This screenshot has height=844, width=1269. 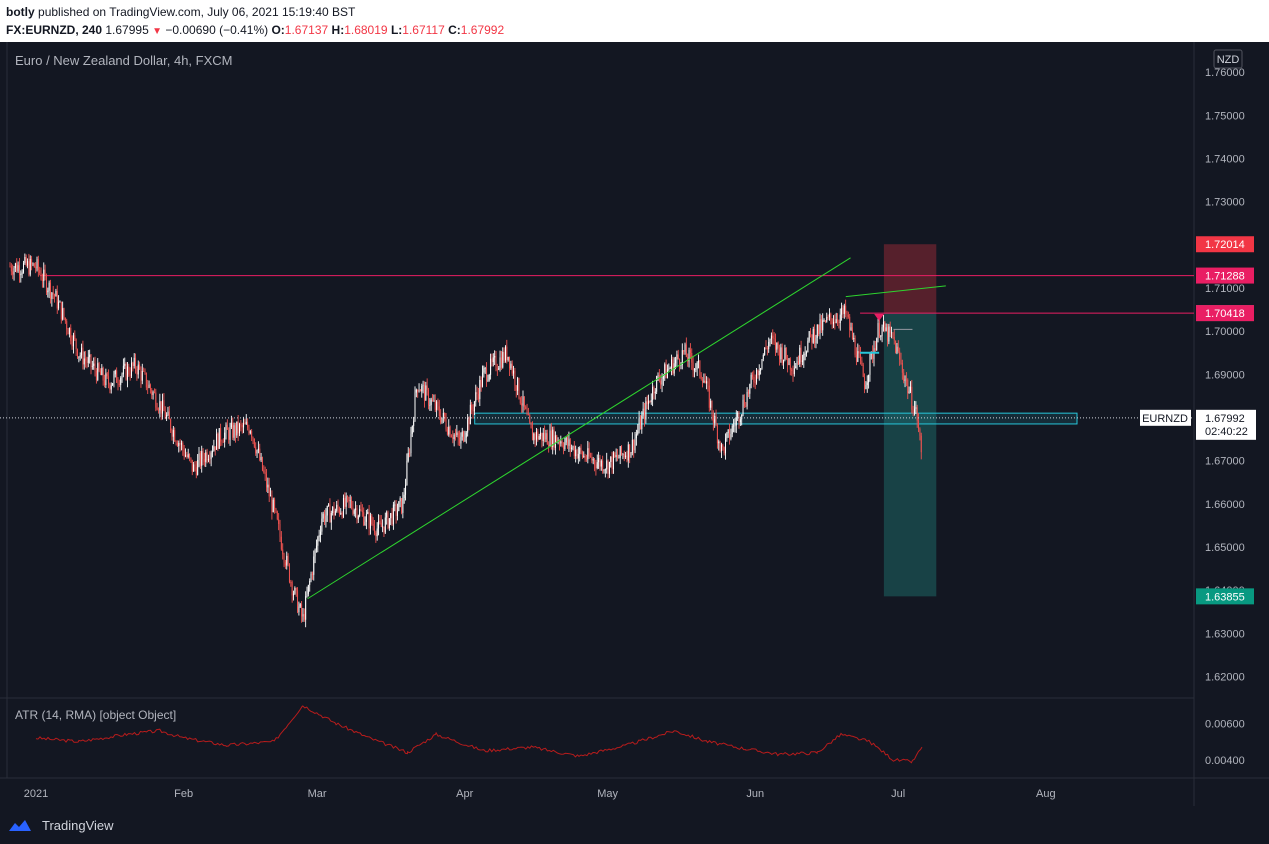 I want to click on price-label-stop: 1.72014, so click(x=1225, y=244).